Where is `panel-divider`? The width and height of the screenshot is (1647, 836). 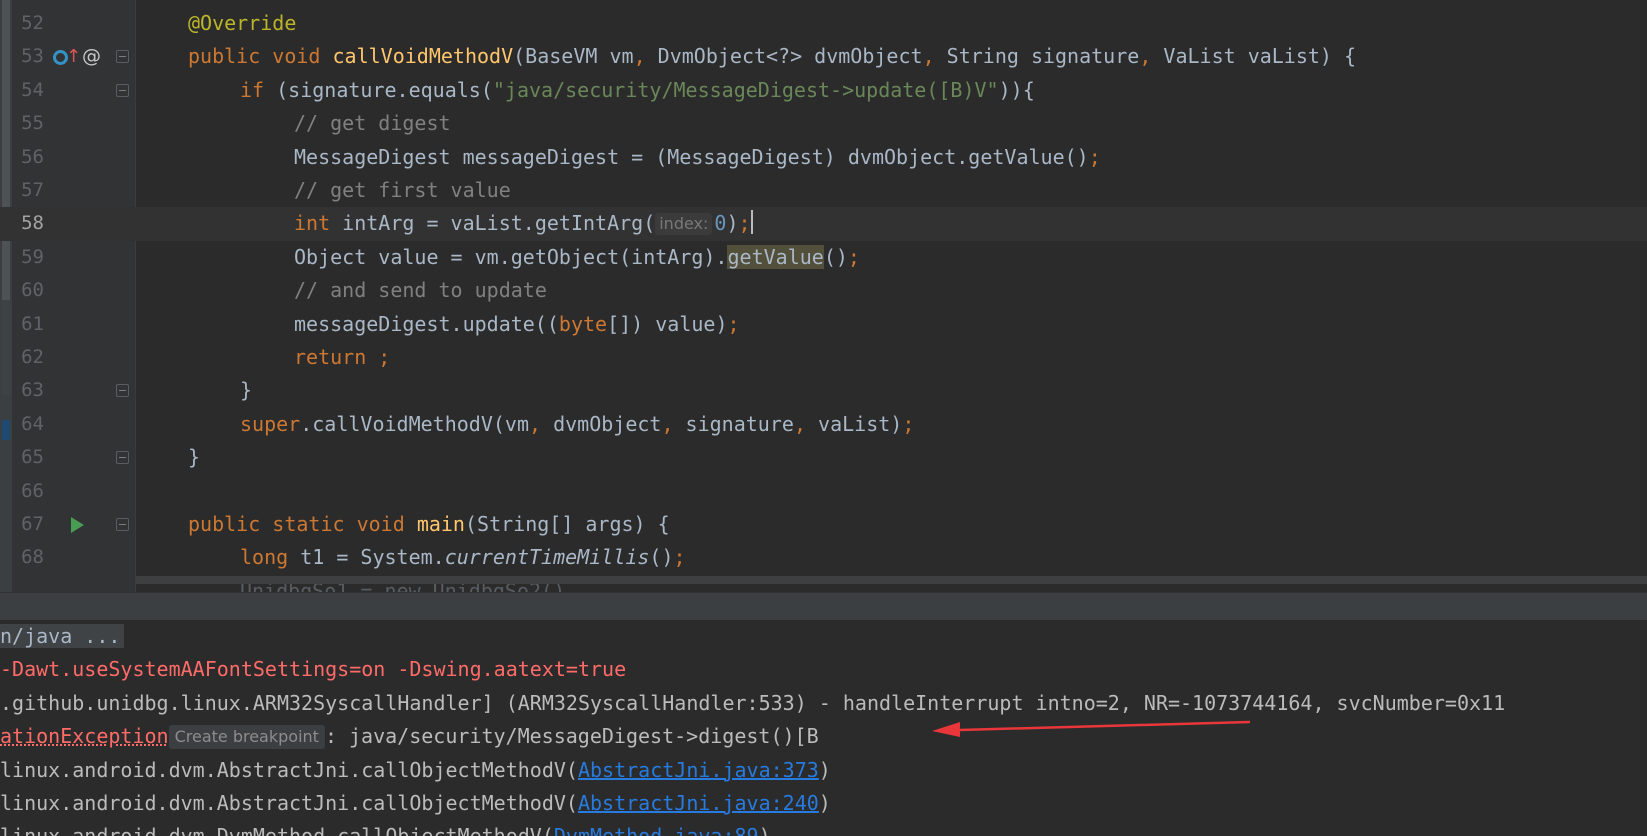 panel-divider is located at coordinates (823, 606).